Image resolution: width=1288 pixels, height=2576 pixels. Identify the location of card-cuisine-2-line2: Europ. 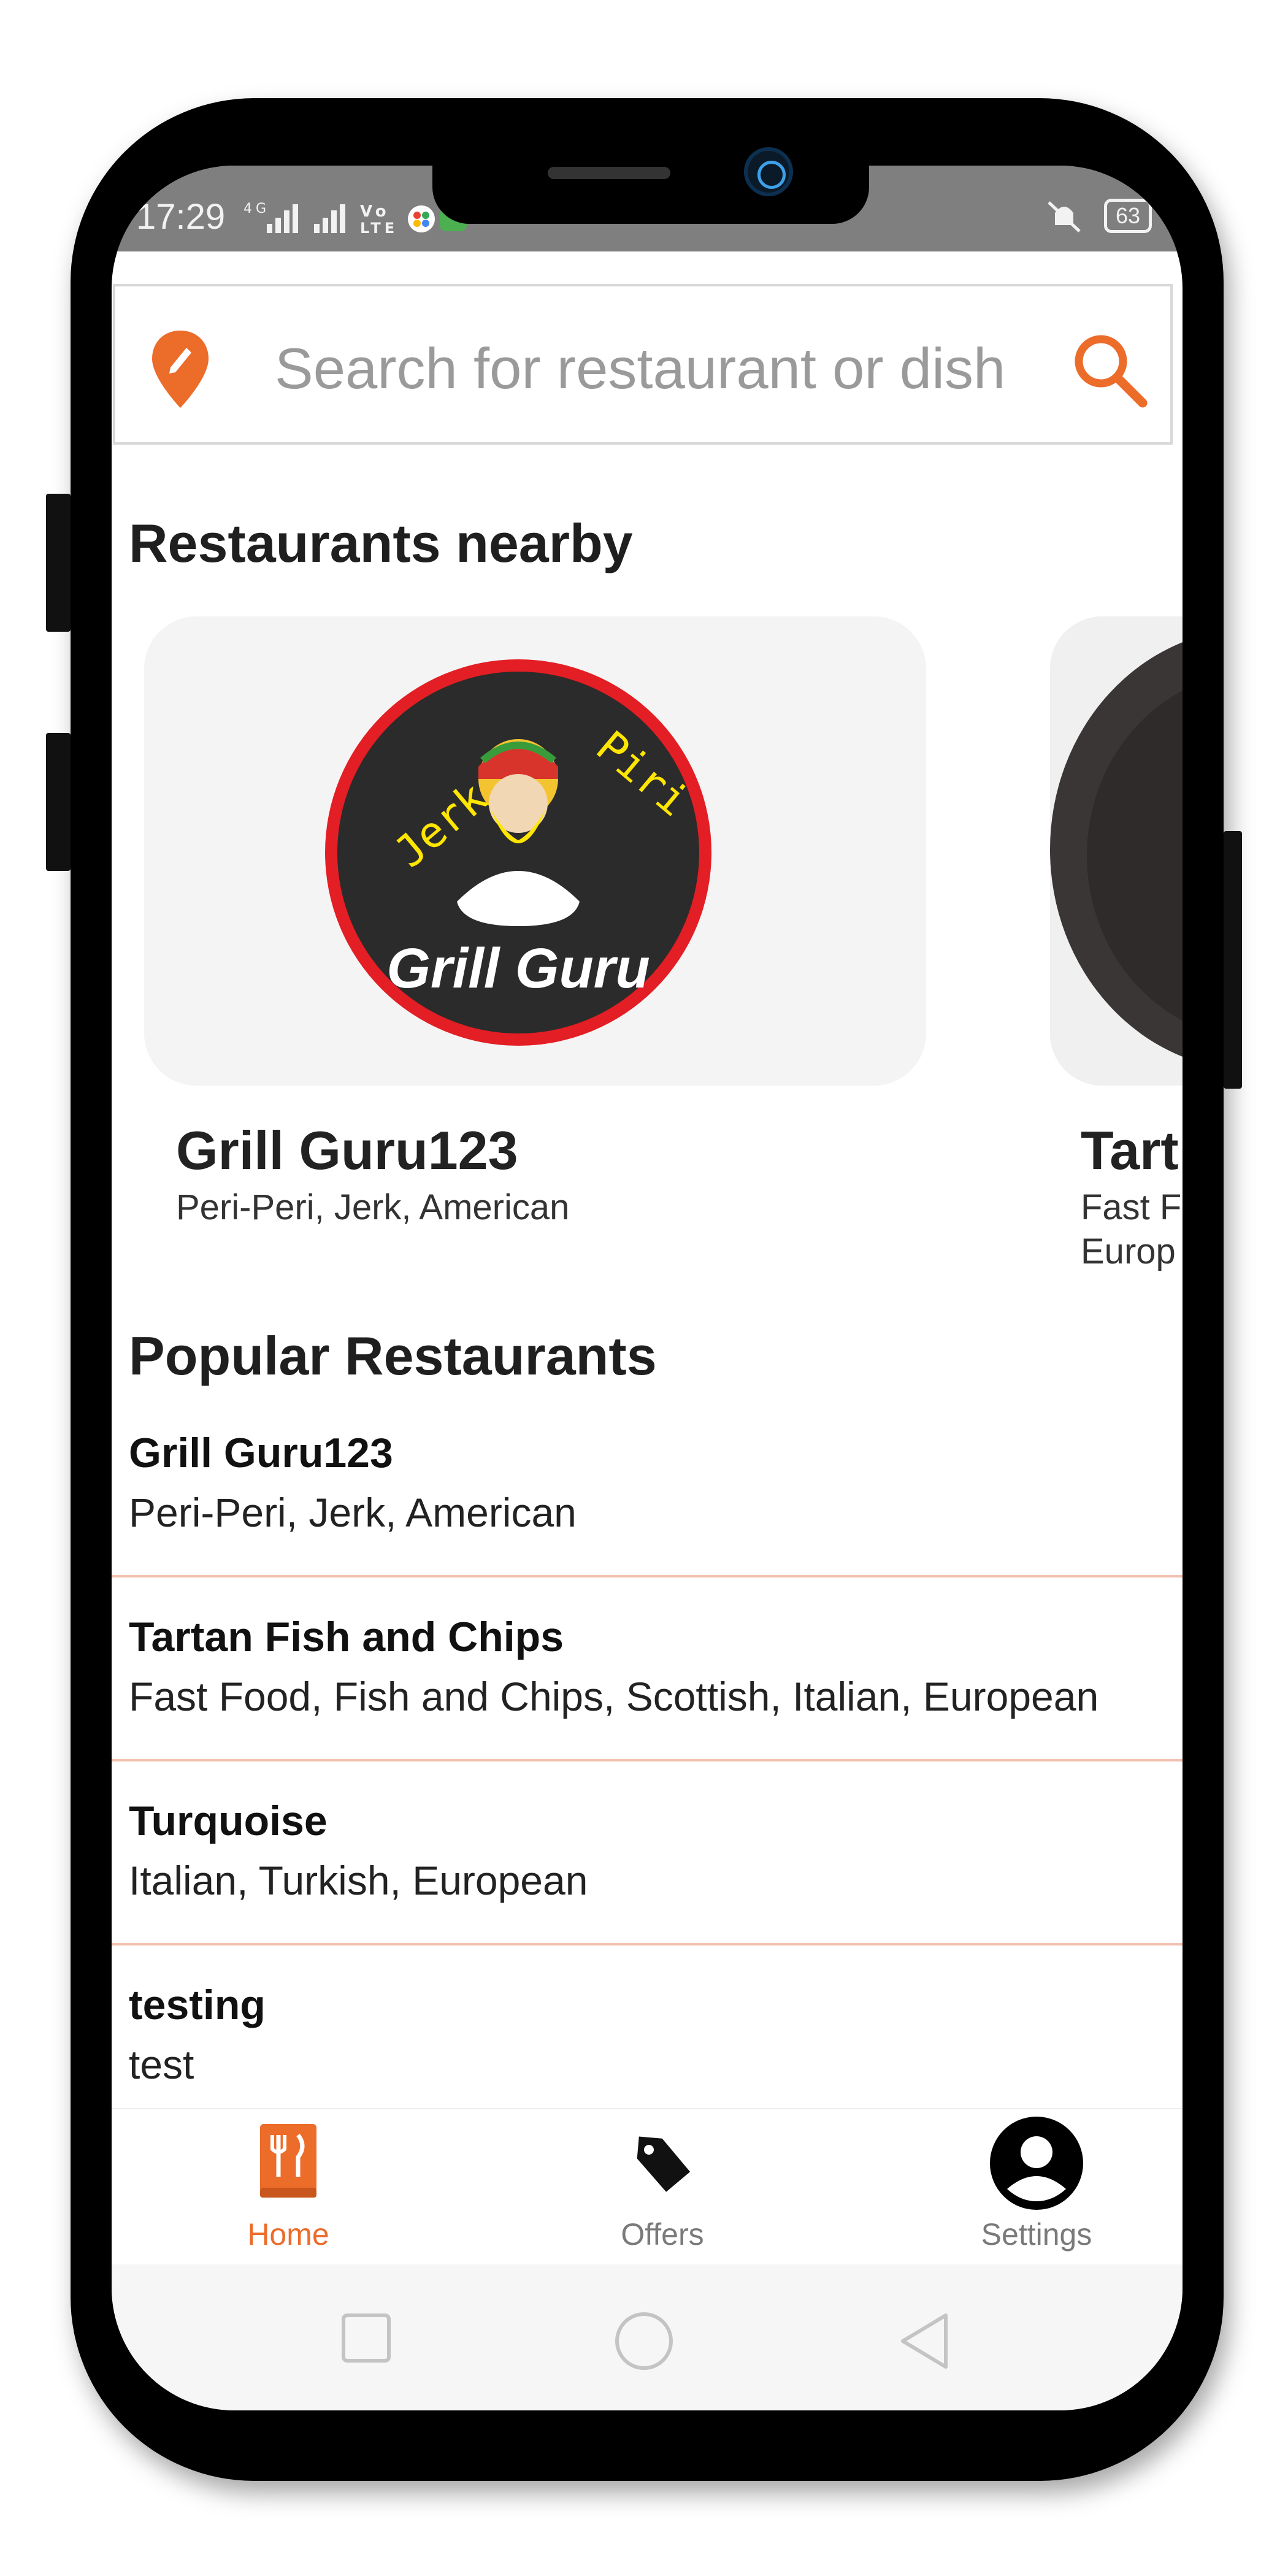
(1128, 1251).